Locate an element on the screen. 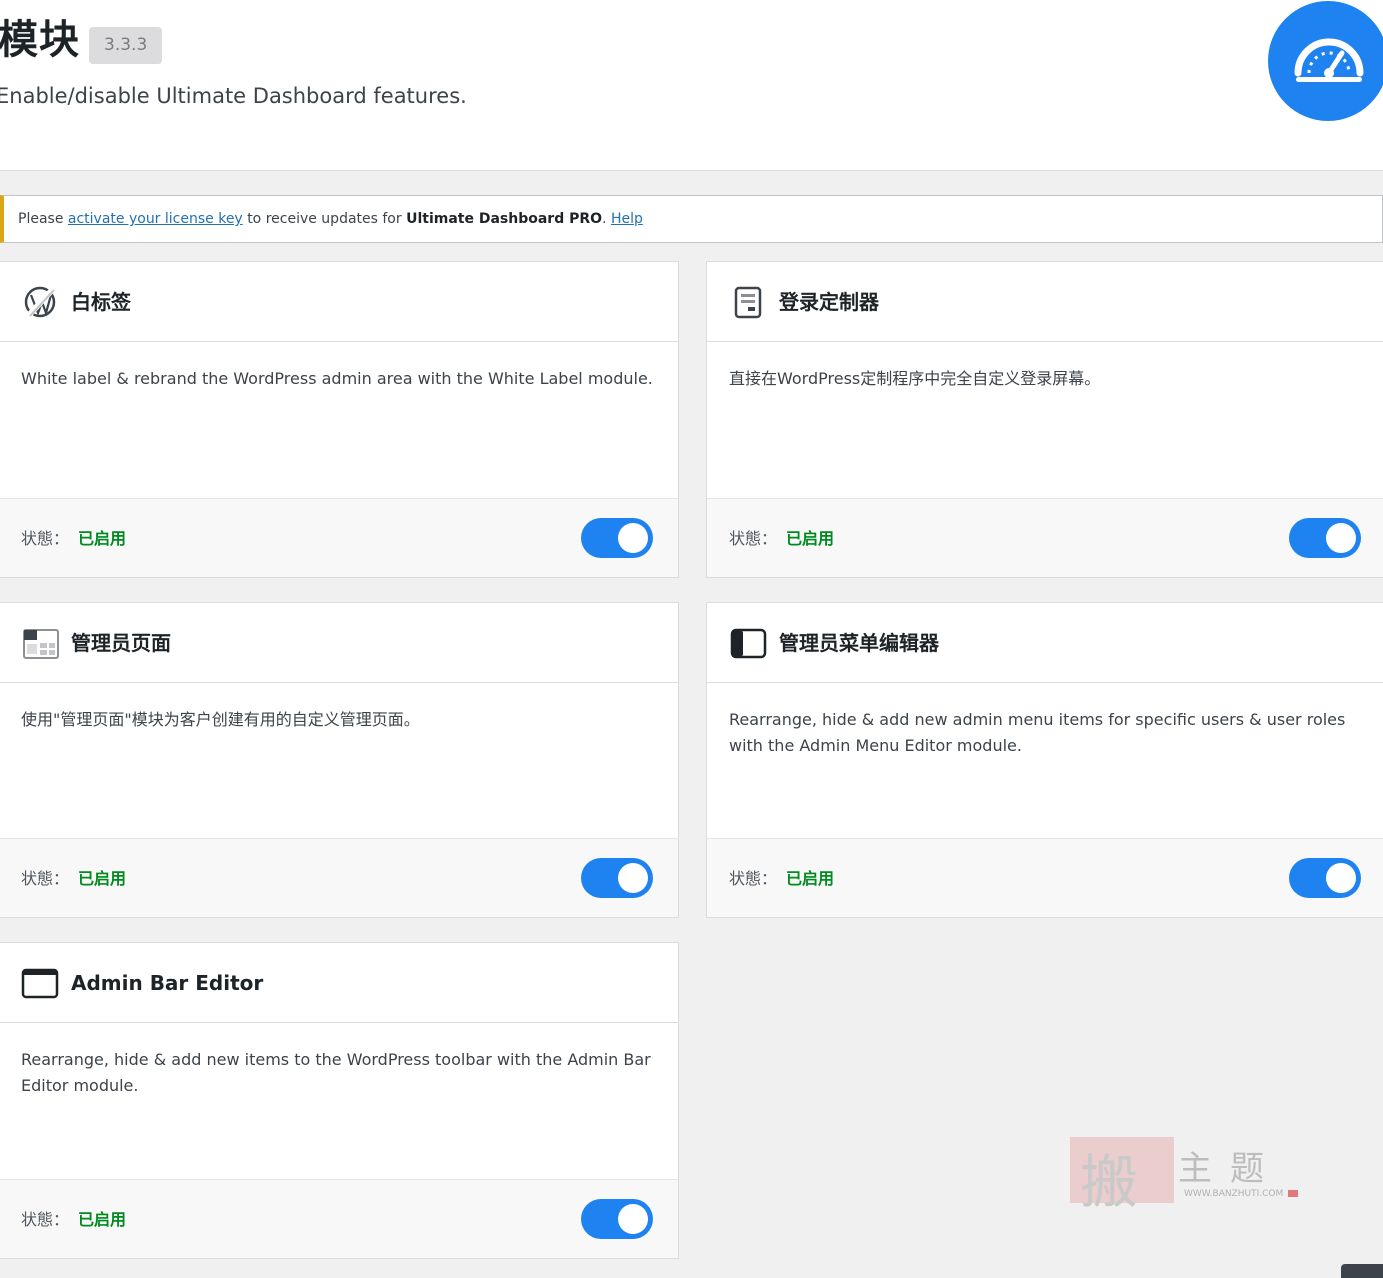 The image size is (1383, 1278). card-description: 使用"管理页面"模块为客户创建有用的自定义管理页面。 is located at coordinates (220, 719).